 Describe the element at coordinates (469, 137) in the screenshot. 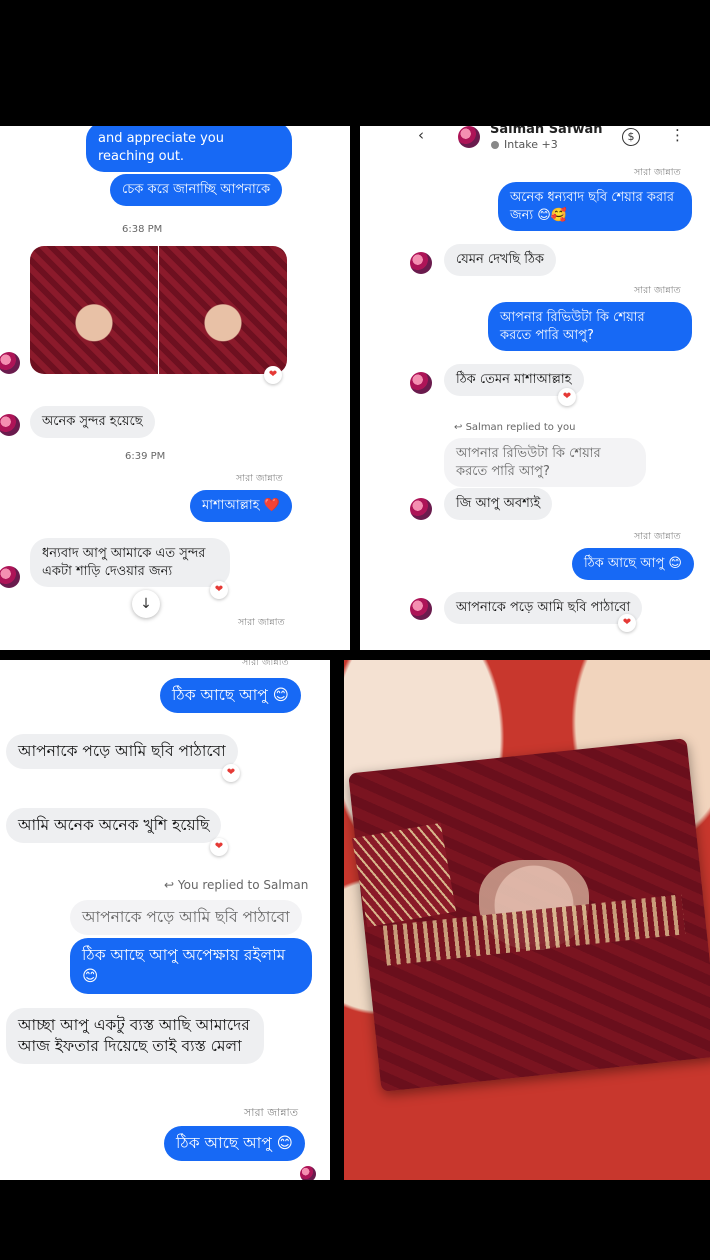

I see `contact-avatar` at that location.